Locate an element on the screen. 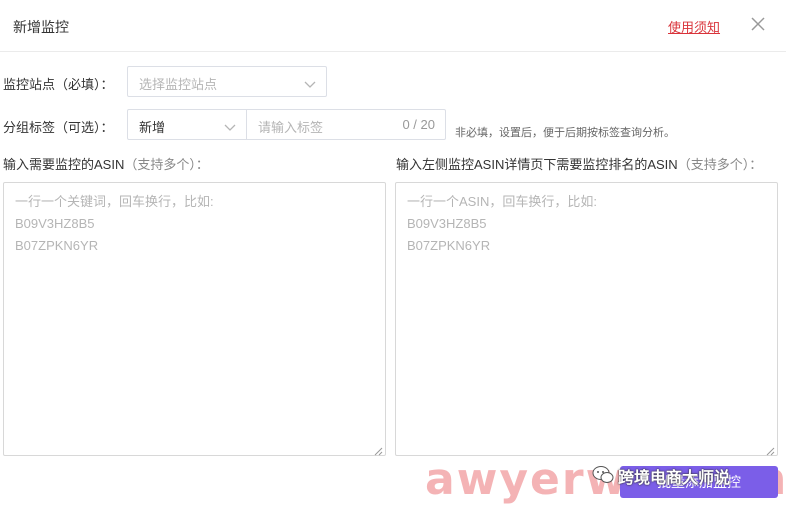 Image resolution: width=786 pixels, height=509 pixels. placeholder-line: 一行一个ASIN，回车换行，比如: is located at coordinates (502, 201).